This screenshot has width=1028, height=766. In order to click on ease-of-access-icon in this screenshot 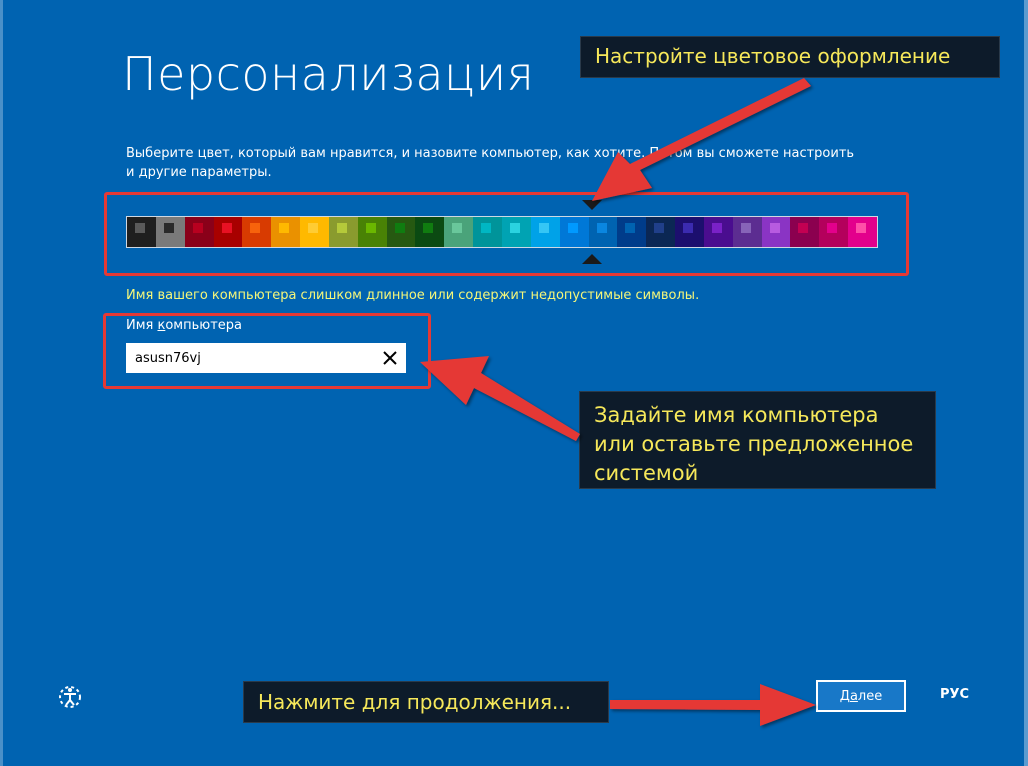, I will do `click(70, 697)`.